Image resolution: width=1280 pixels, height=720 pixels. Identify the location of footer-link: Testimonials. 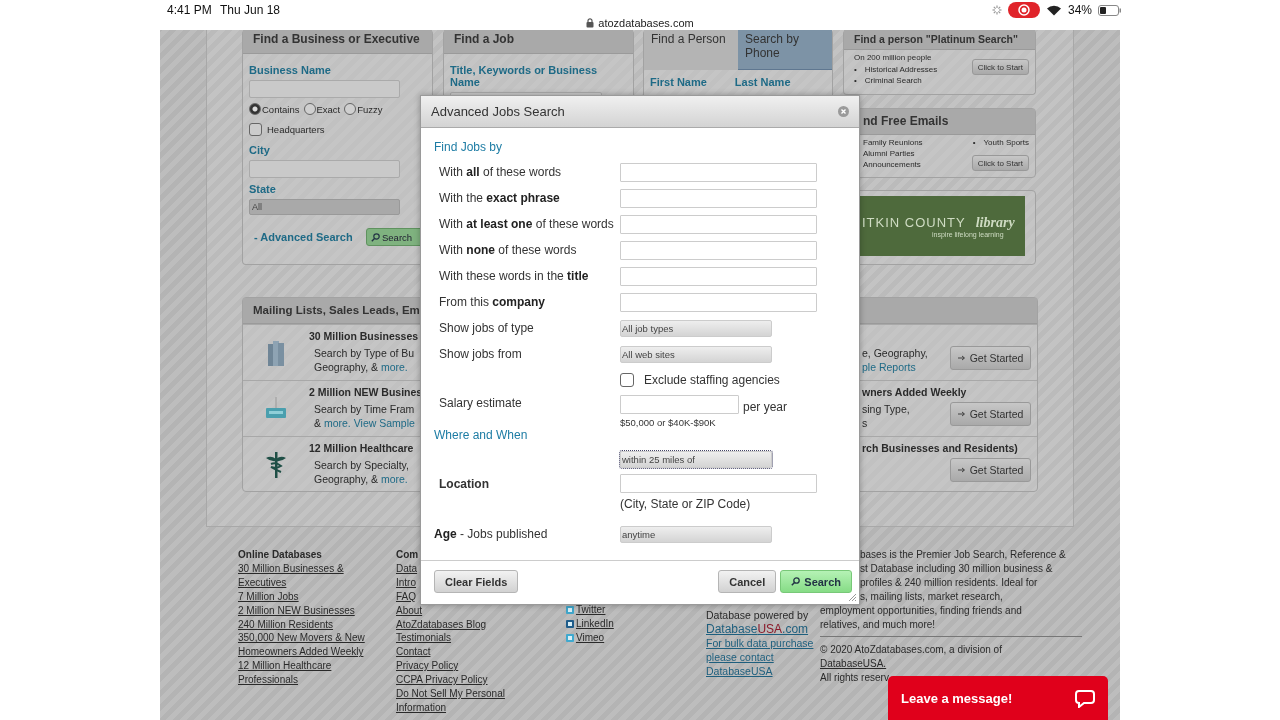
(456, 638).